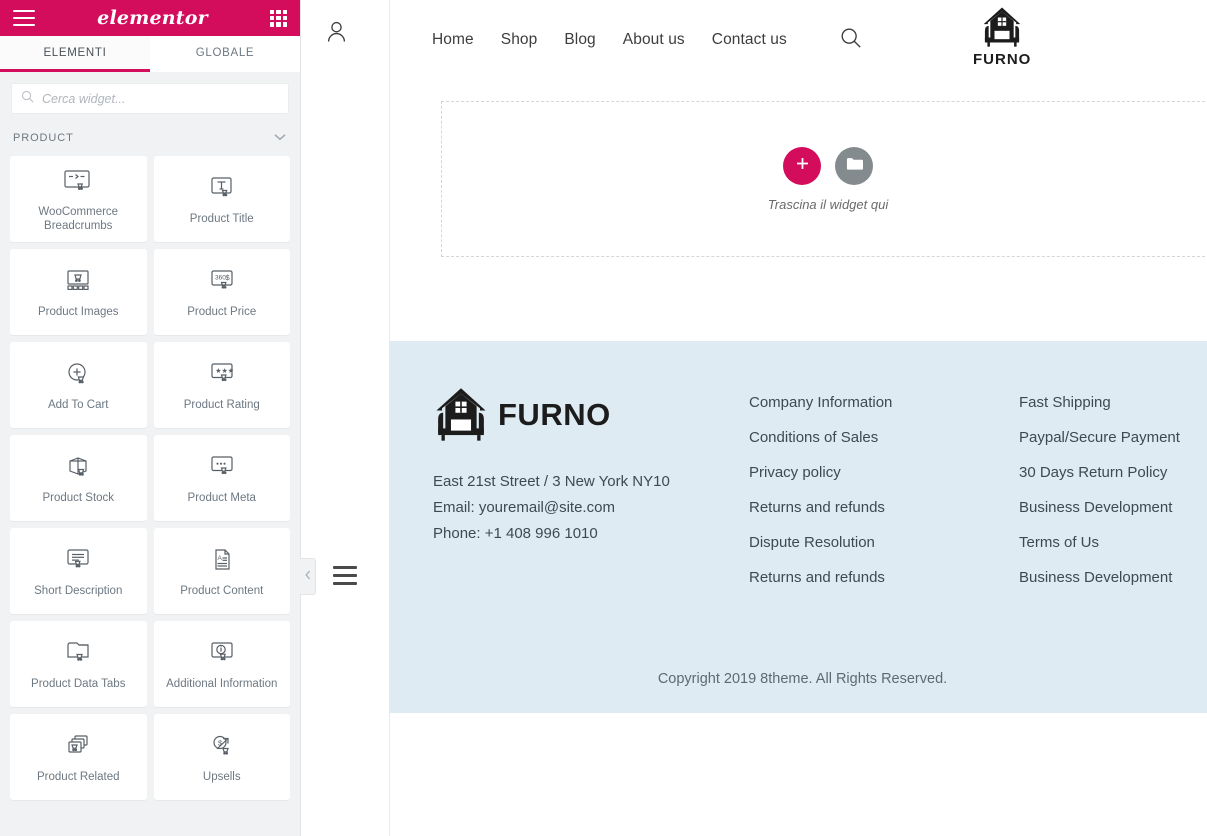  Describe the element at coordinates (278, 18) in the screenshot. I see `apps-grid-icon` at that location.